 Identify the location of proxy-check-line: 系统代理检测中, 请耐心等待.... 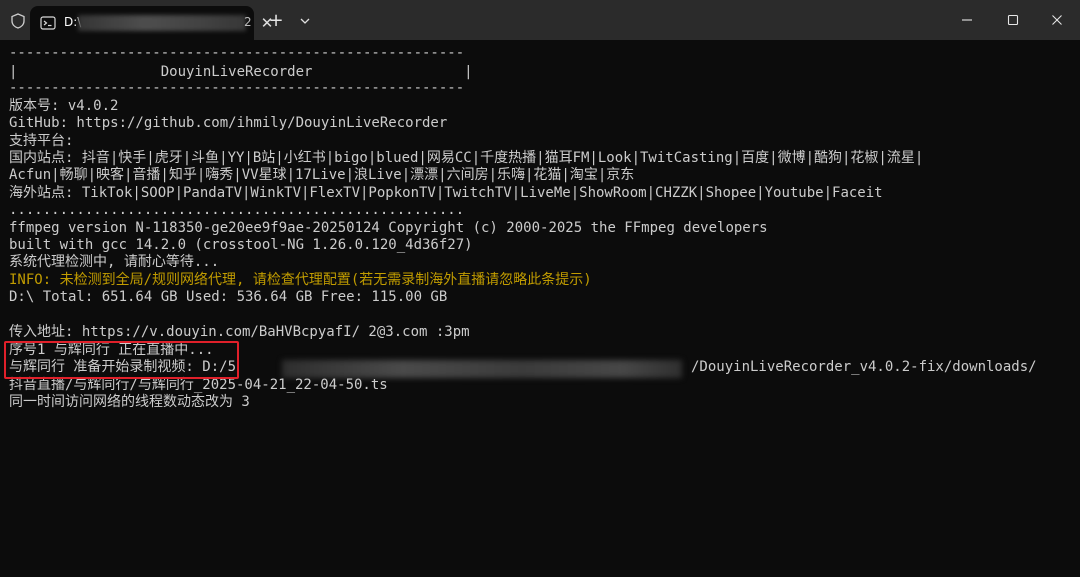
(114, 262).